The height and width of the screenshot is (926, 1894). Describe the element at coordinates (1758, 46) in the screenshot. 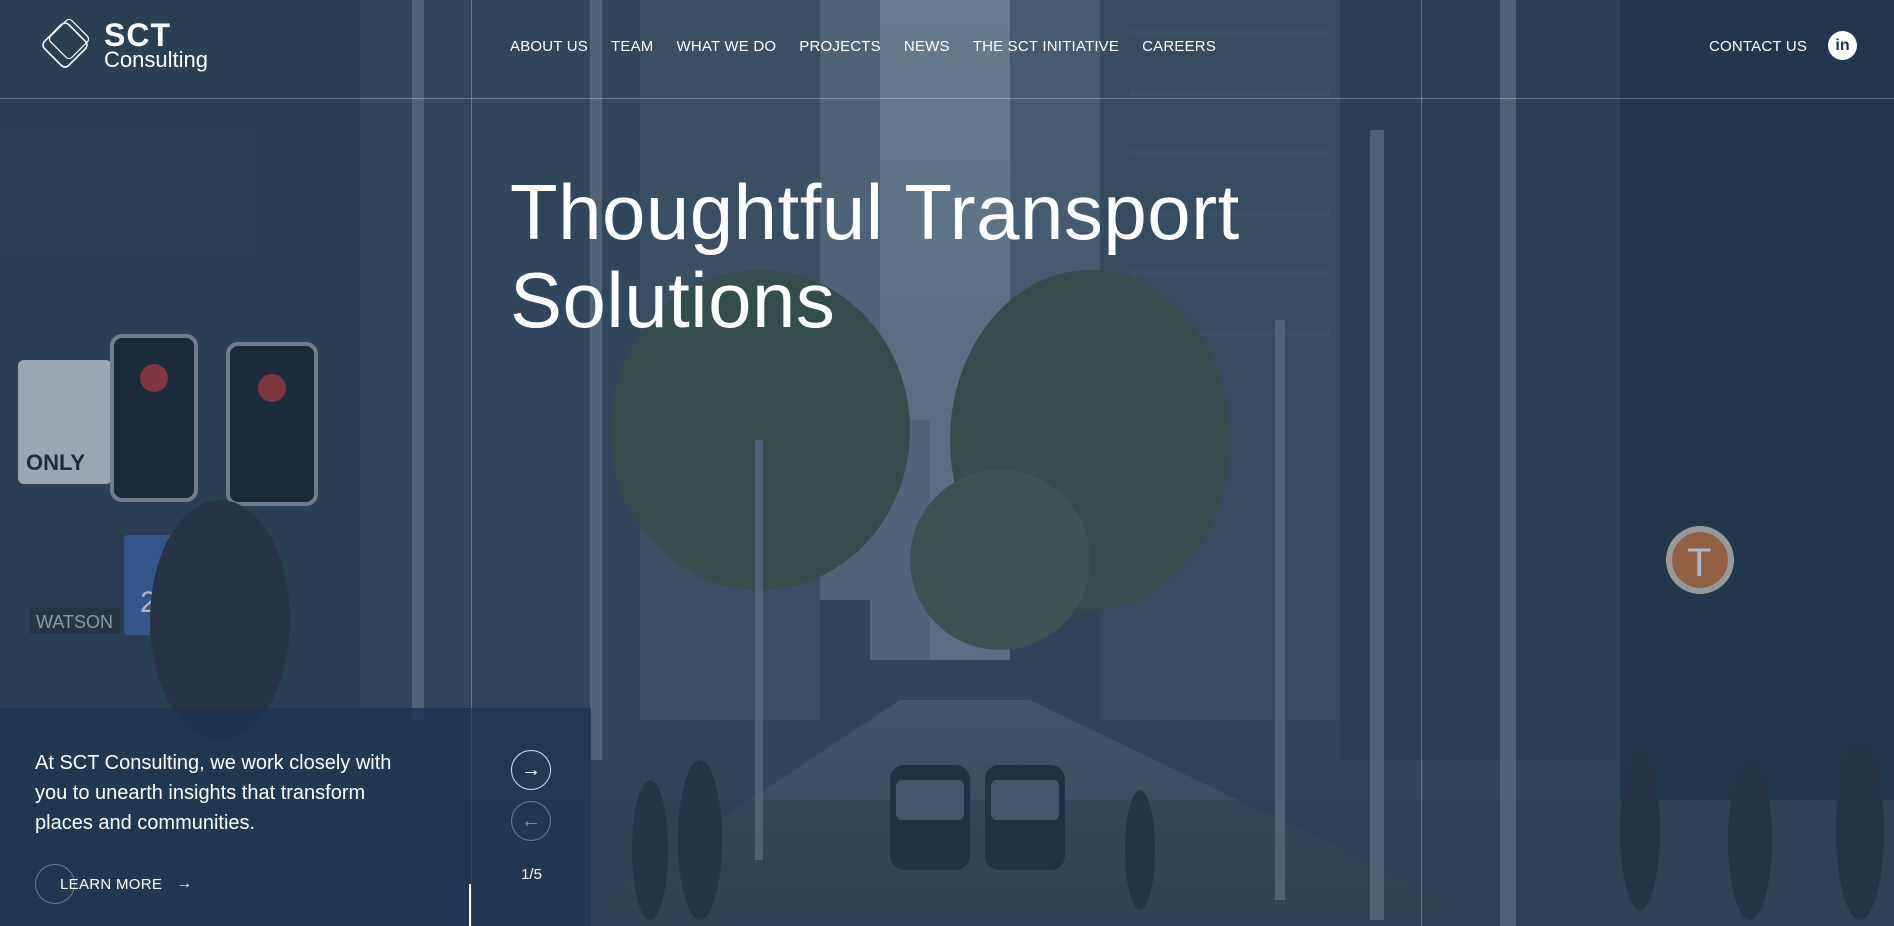

I see `contact-us-link: CONTACT US` at that location.